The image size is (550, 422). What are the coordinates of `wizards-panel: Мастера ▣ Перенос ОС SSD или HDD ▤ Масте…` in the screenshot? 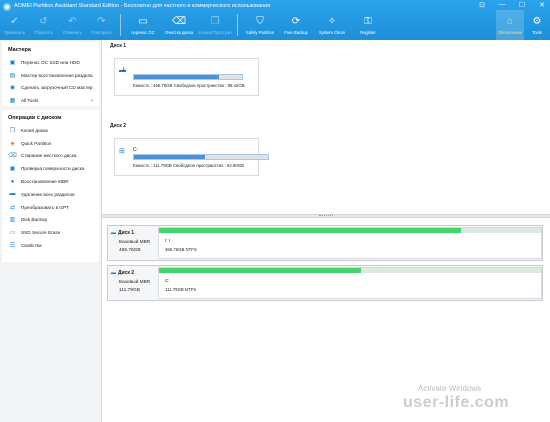 It's located at (50, 74).